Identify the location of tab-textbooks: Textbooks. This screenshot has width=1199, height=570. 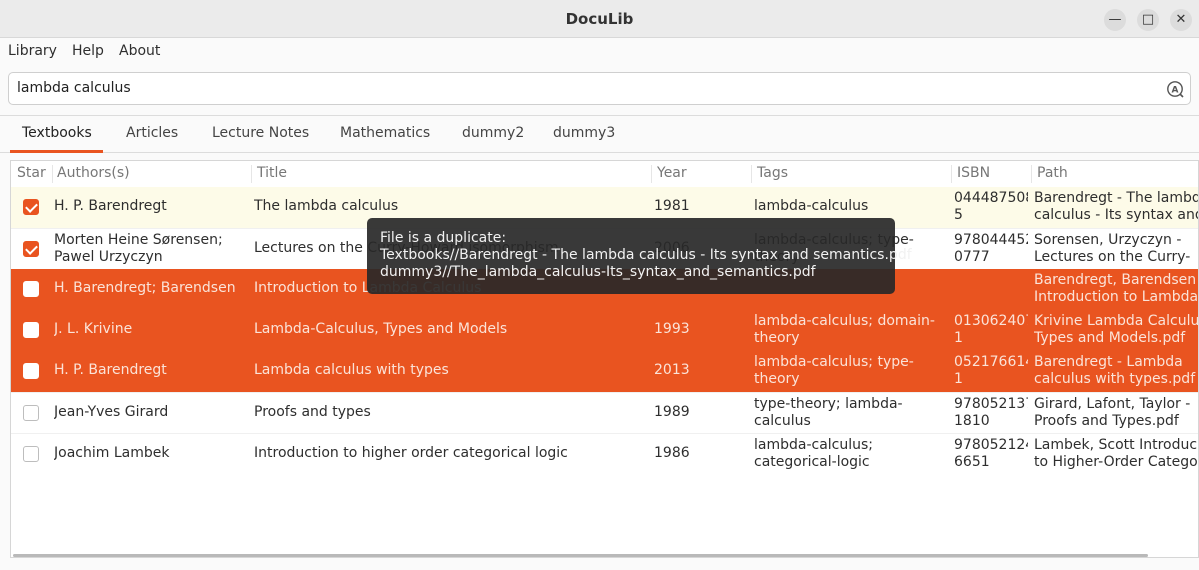
(57, 133).